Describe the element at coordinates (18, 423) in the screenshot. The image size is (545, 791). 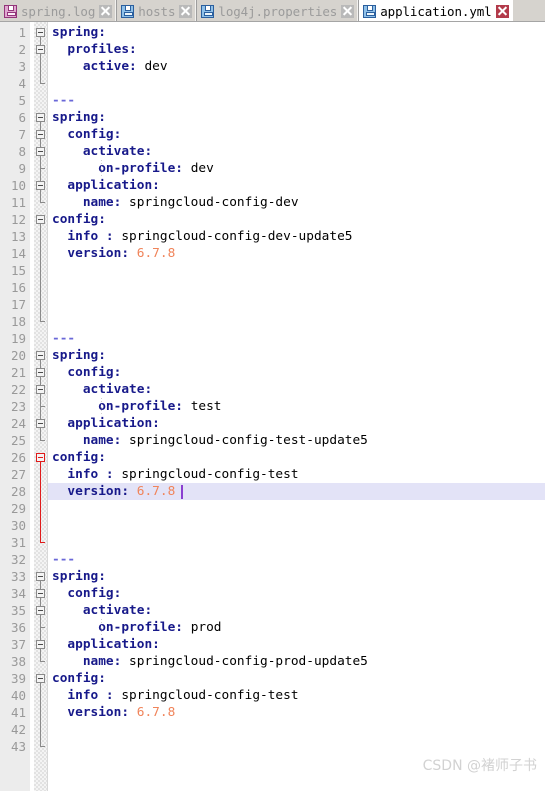
I see `line-number: 24` at that location.